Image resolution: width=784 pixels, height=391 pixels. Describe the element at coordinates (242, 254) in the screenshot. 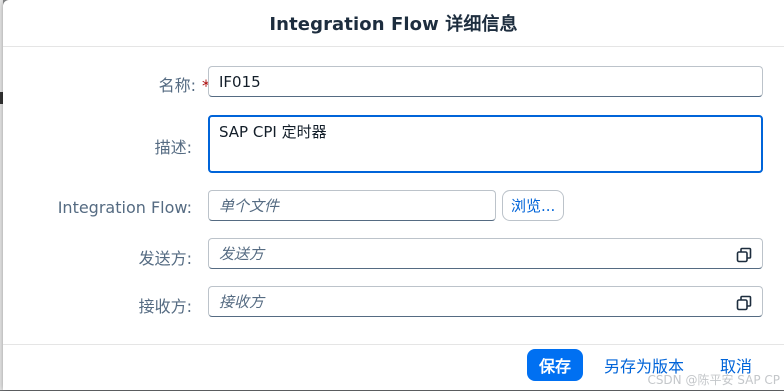

I see `sender-placeholder: 发送方` at that location.